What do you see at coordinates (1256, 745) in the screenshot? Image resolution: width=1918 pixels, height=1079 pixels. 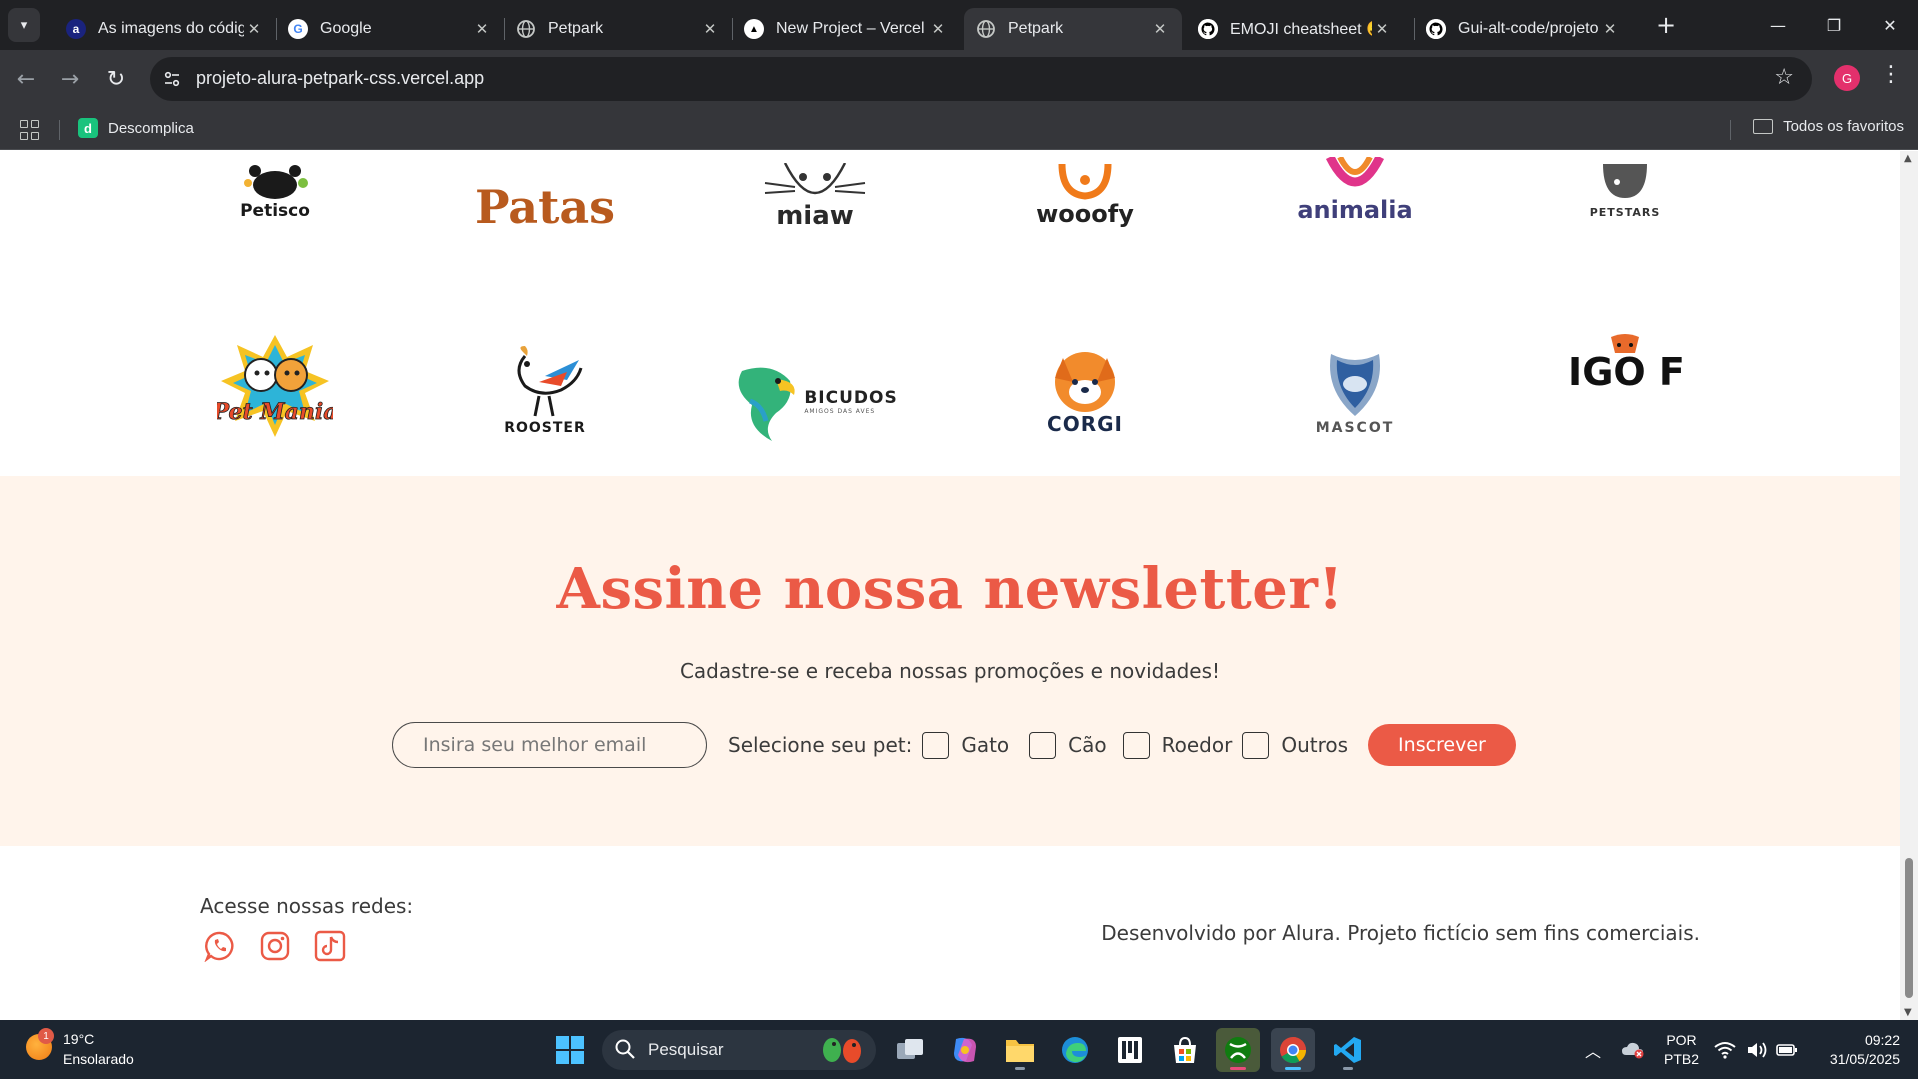 I see `checkbox-outros` at bounding box center [1256, 745].